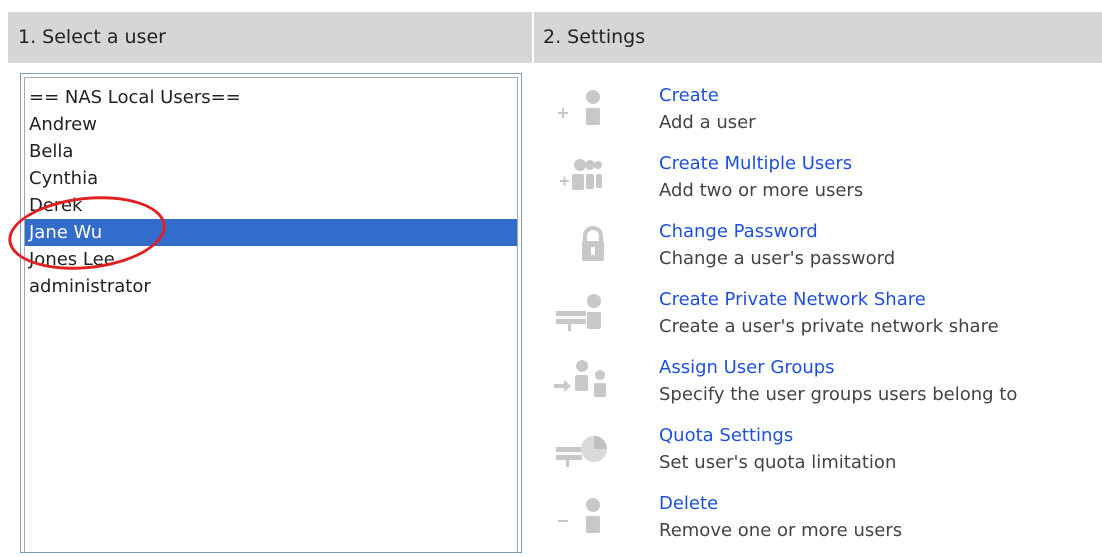 The height and width of the screenshot is (557, 1102). What do you see at coordinates (72, 259) in the screenshot?
I see `user-item-jones-lee: Jones Lee` at bounding box center [72, 259].